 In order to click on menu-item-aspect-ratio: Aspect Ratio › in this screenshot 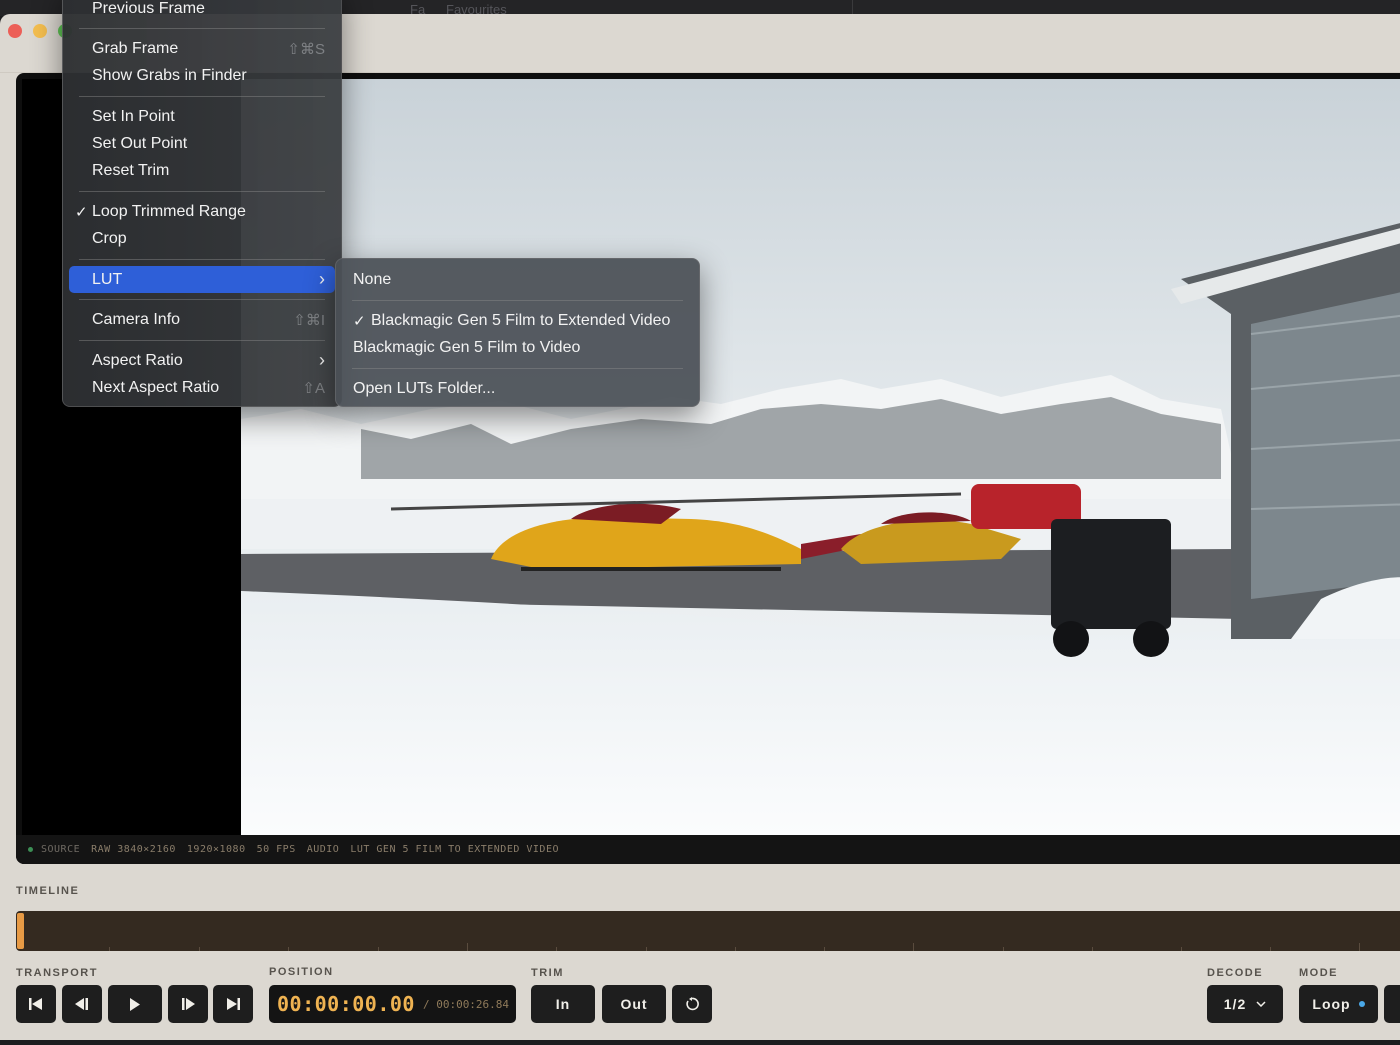, I will do `click(202, 360)`.